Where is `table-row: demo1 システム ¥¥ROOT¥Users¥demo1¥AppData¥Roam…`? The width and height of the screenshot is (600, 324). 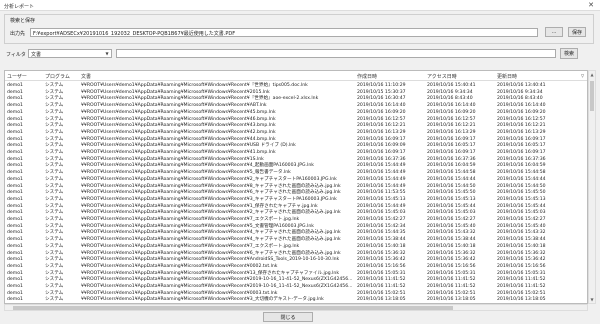
table-row: demo1 システム ¥¥ROOT¥Users¥demo1¥AppData¥Roam… is located at coordinates (296, 299).